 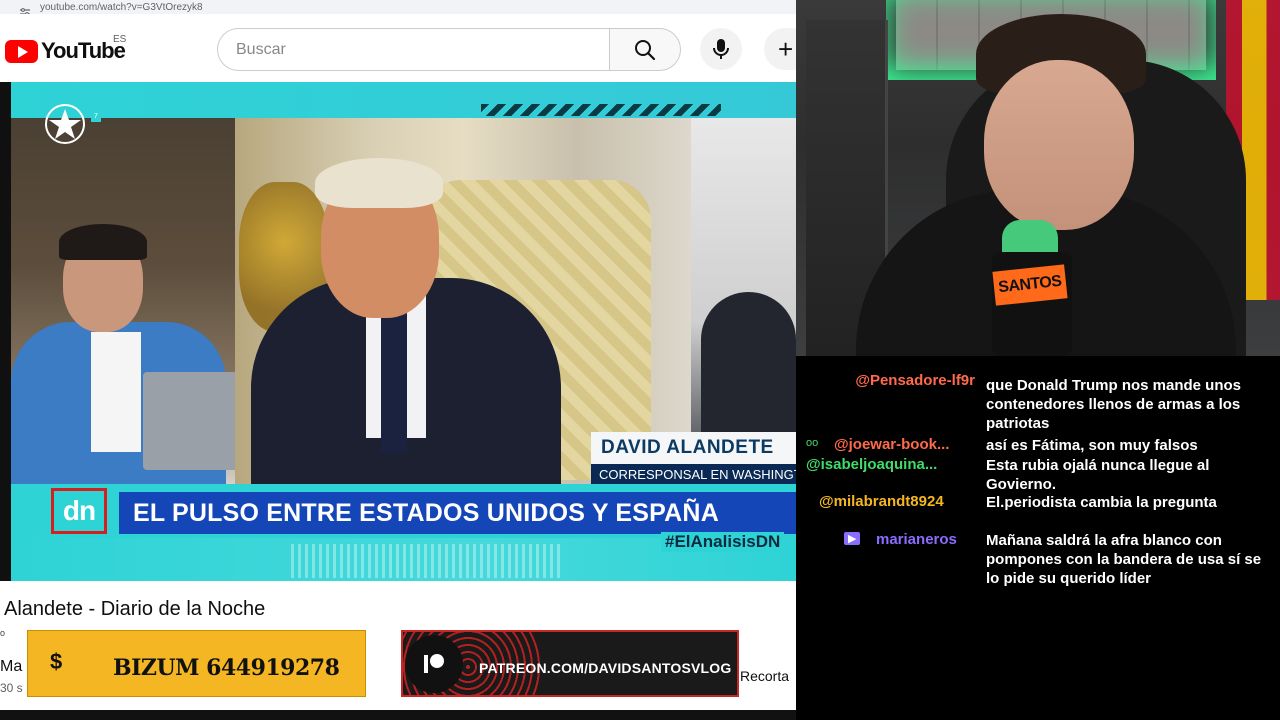 What do you see at coordinates (423, 49) in the screenshot?
I see `search-input` at bounding box center [423, 49].